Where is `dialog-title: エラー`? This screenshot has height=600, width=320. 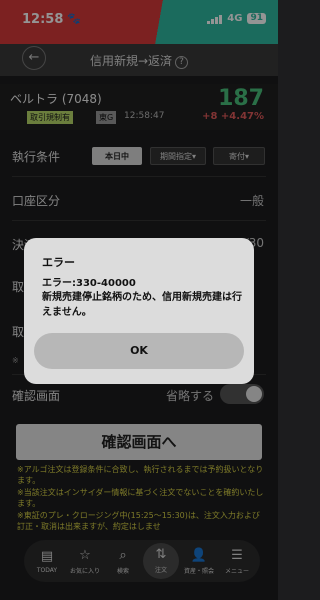
dialog-title: エラー is located at coordinates (58, 262).